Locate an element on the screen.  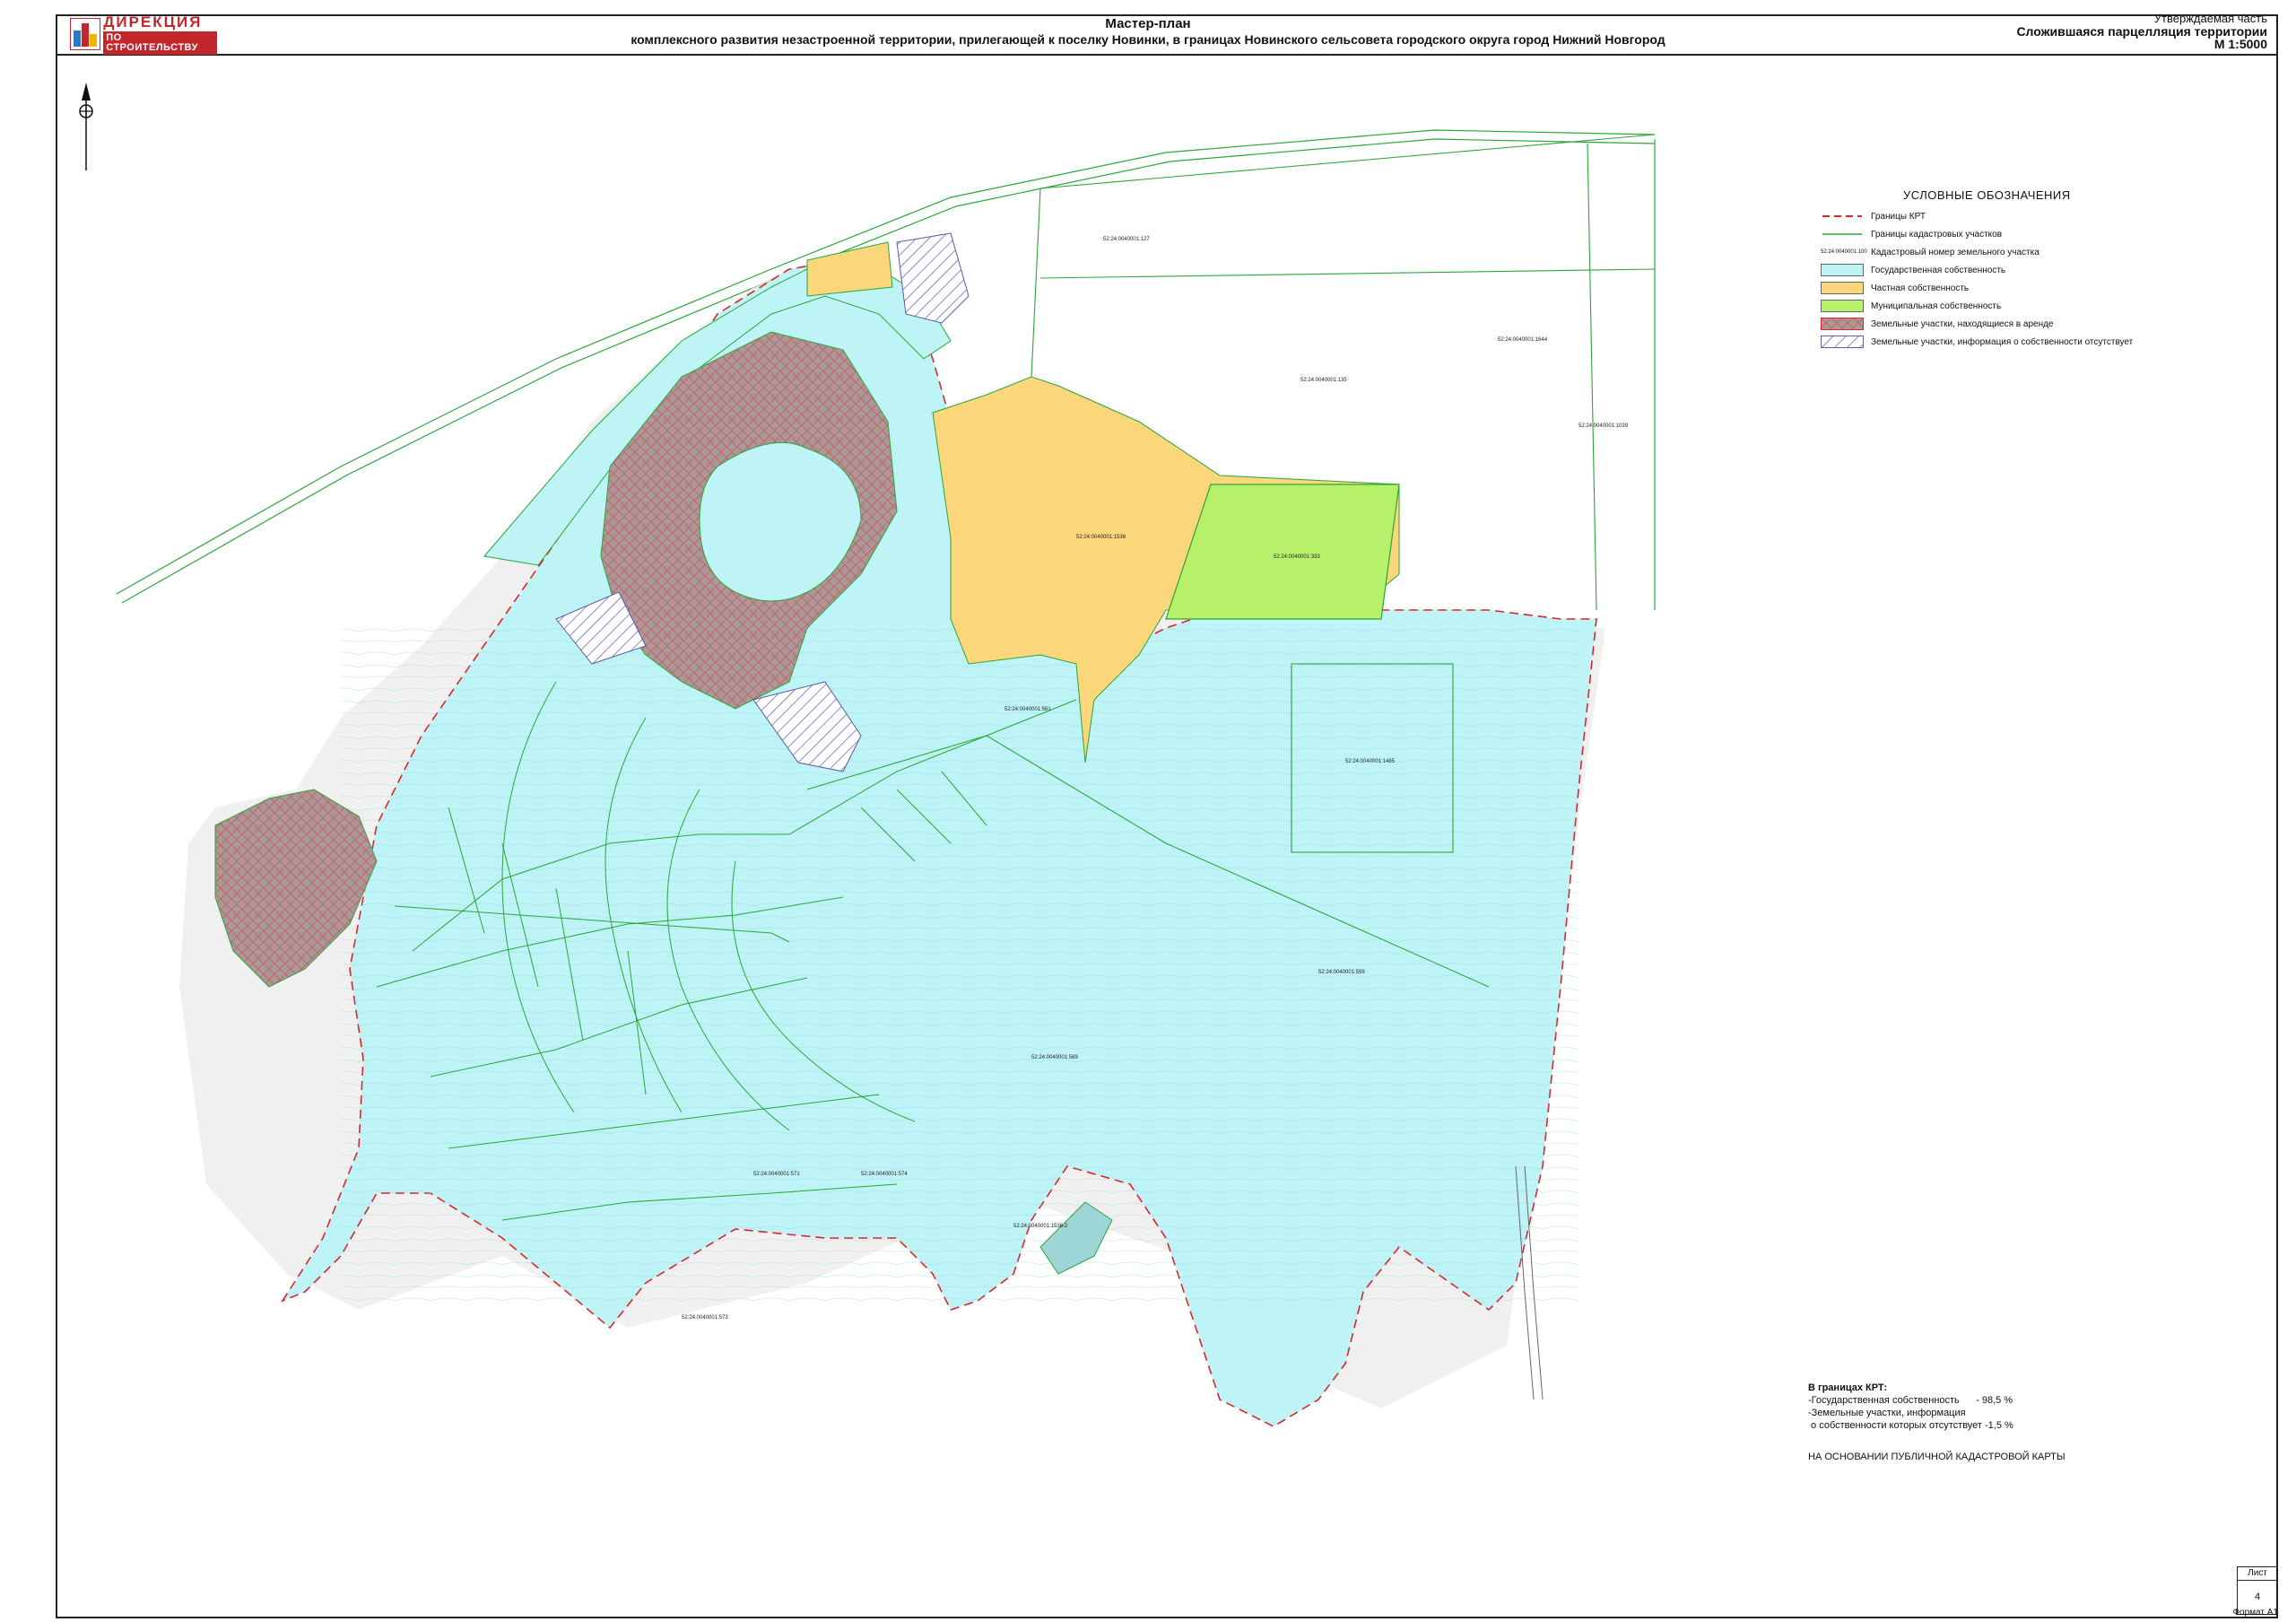
logo: ДИРЕКЦИЯ ПО СТРОИТЕЛЬСТВУ is located at coordinates (143, 34).